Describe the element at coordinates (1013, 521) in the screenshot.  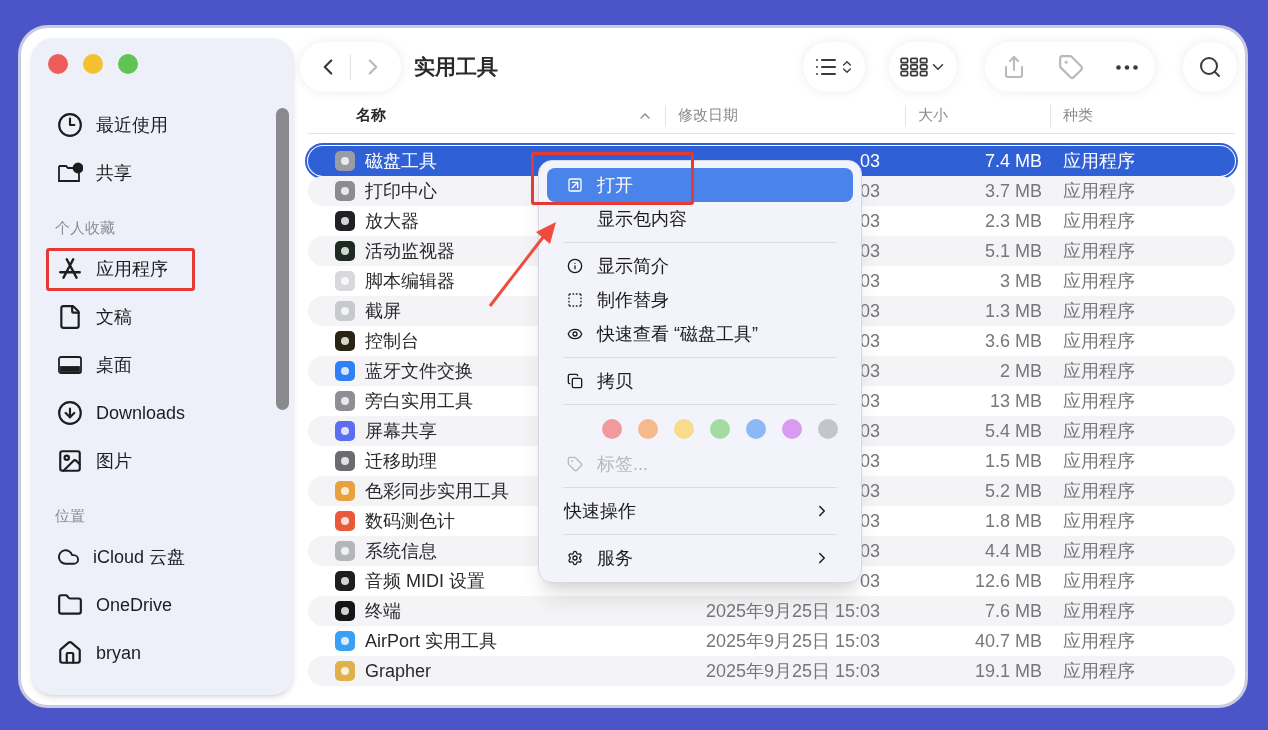
I see `file-size: 1.8 MB` at that location.